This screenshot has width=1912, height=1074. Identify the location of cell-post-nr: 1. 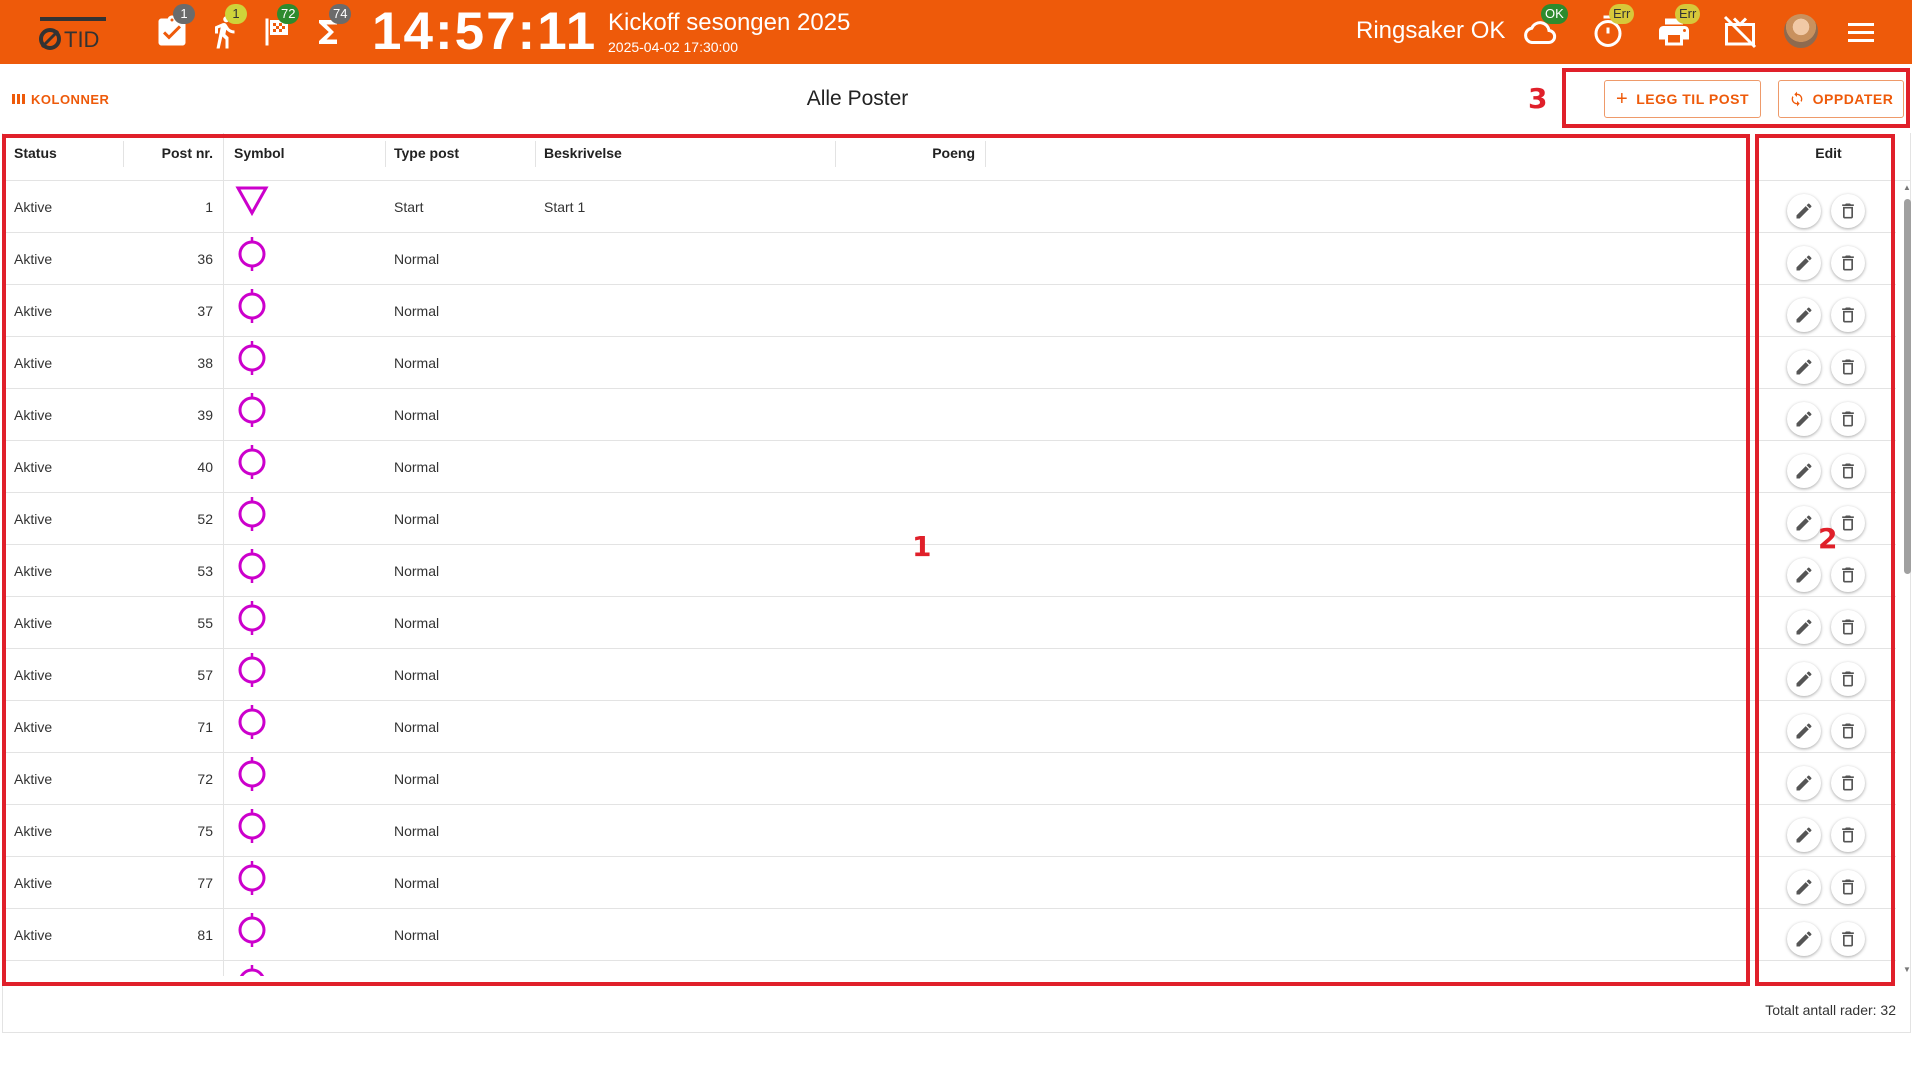
(209, 207).